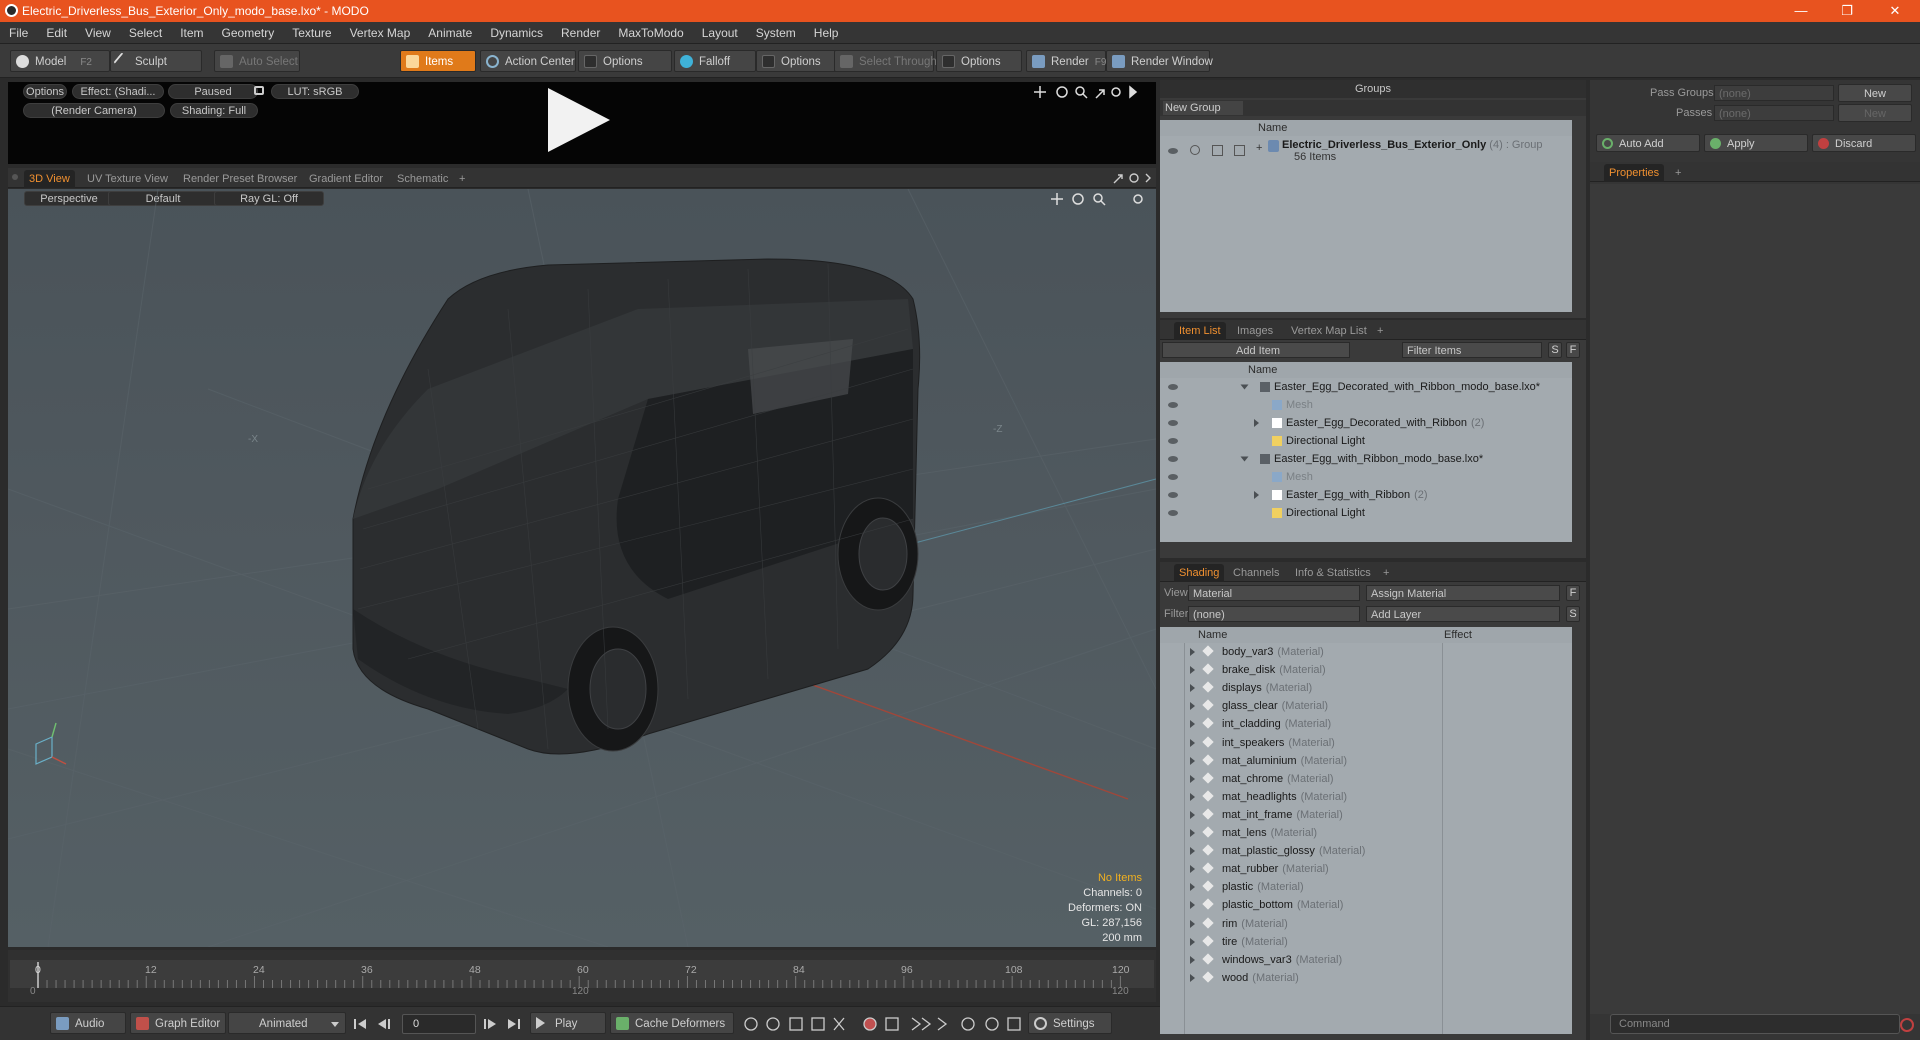  Describe the element at coordinates (884, 1024) in the screenshot. I see `animation-tool-icons` at that location.